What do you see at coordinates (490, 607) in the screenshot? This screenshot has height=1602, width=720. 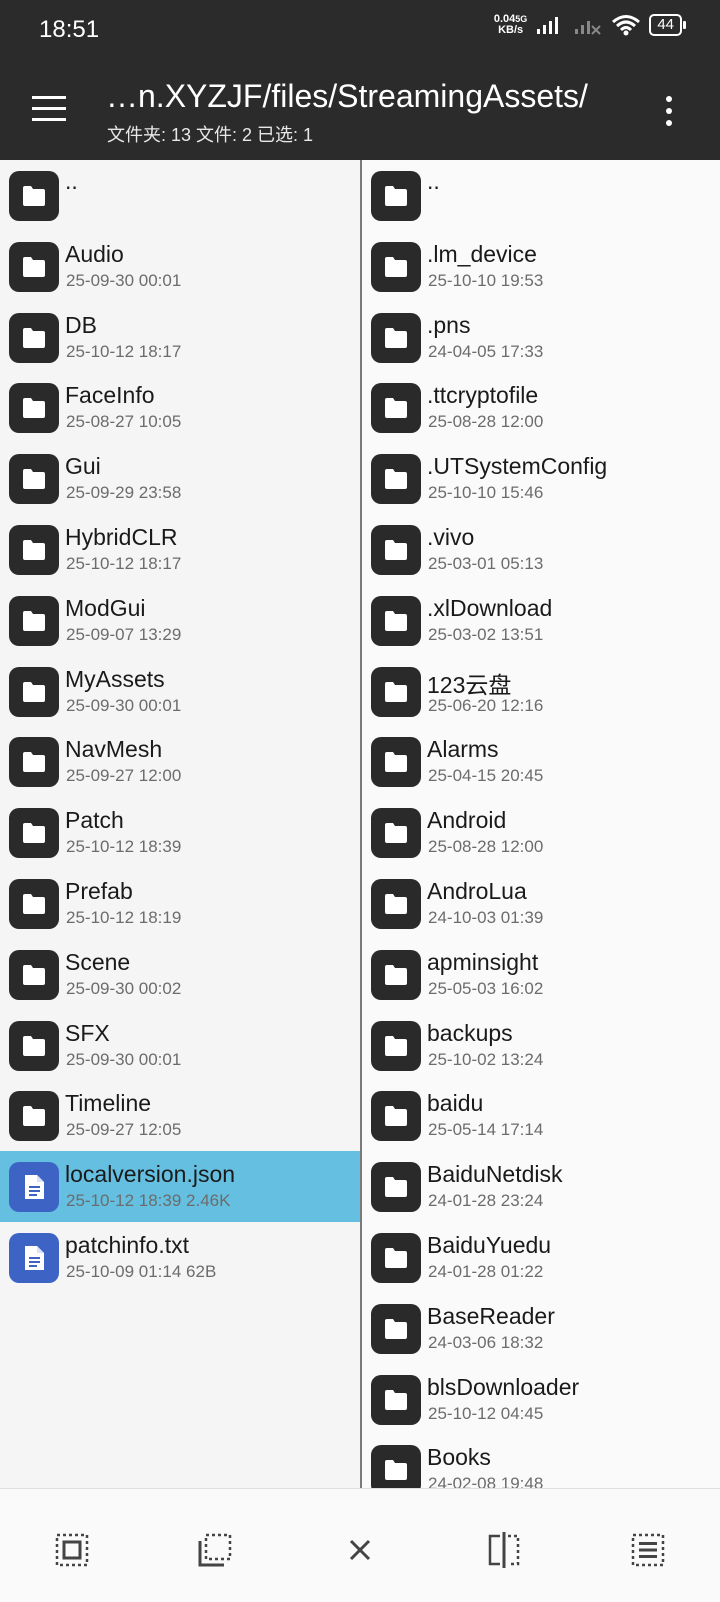 I see `item-name: .xlDownload` at bounding box center [490, 607].